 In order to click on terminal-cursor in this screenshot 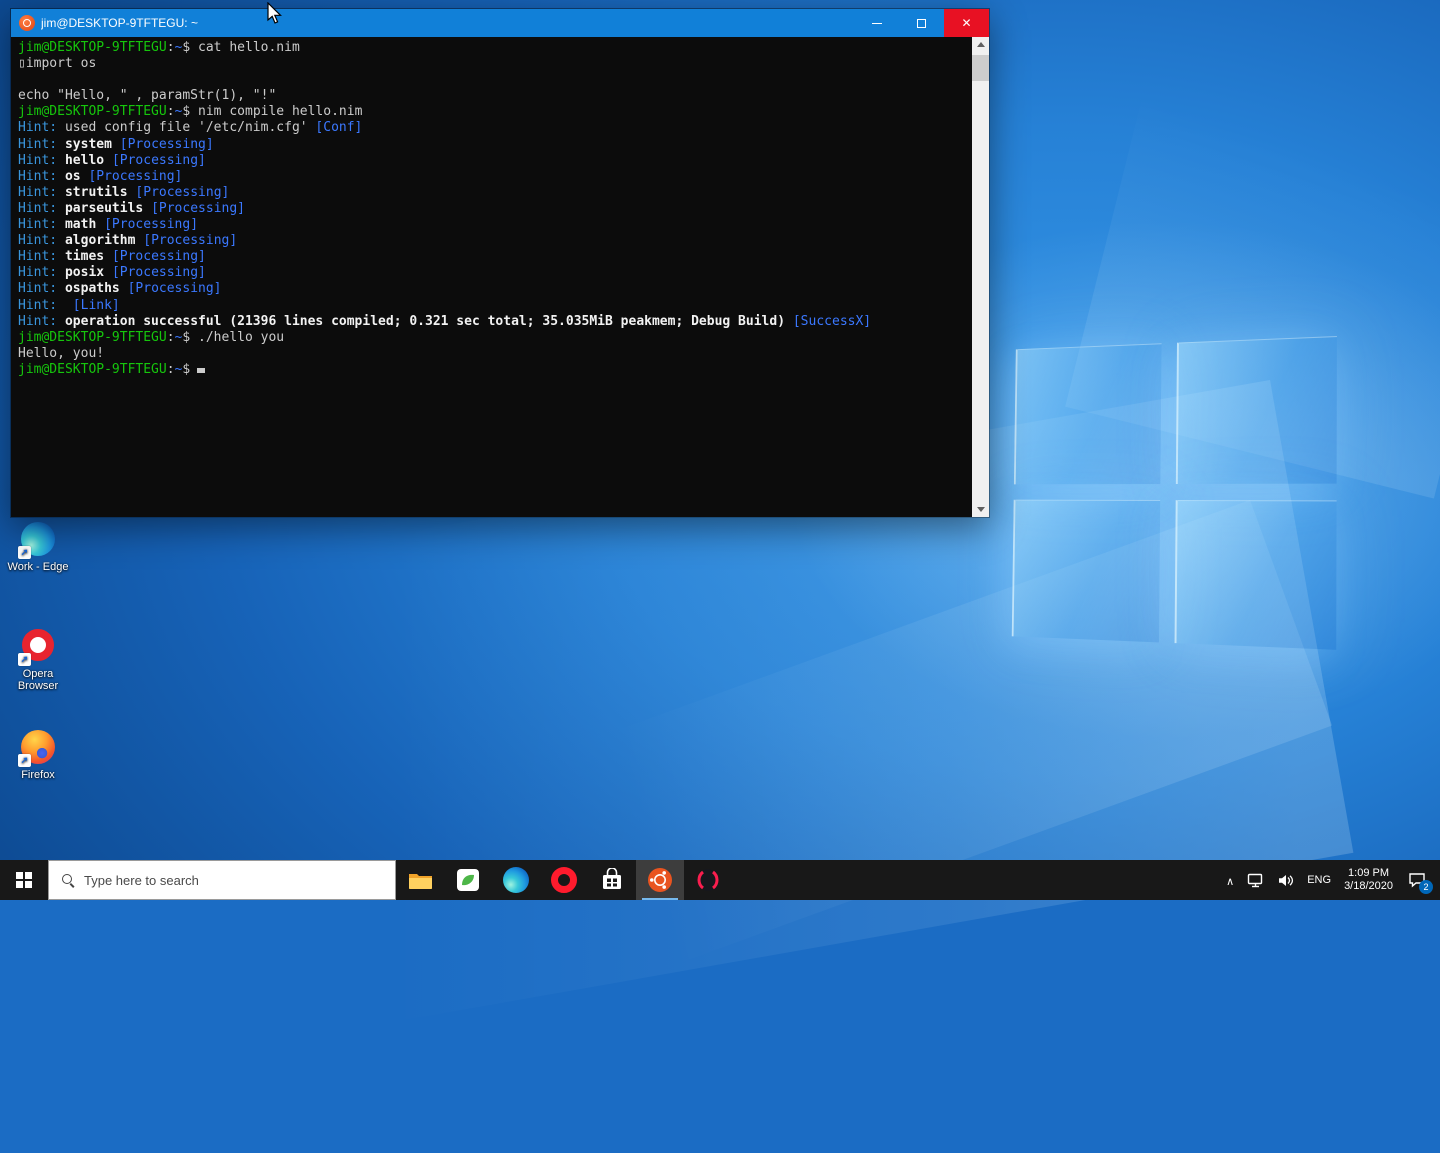, I will do `click(201, 370)`.